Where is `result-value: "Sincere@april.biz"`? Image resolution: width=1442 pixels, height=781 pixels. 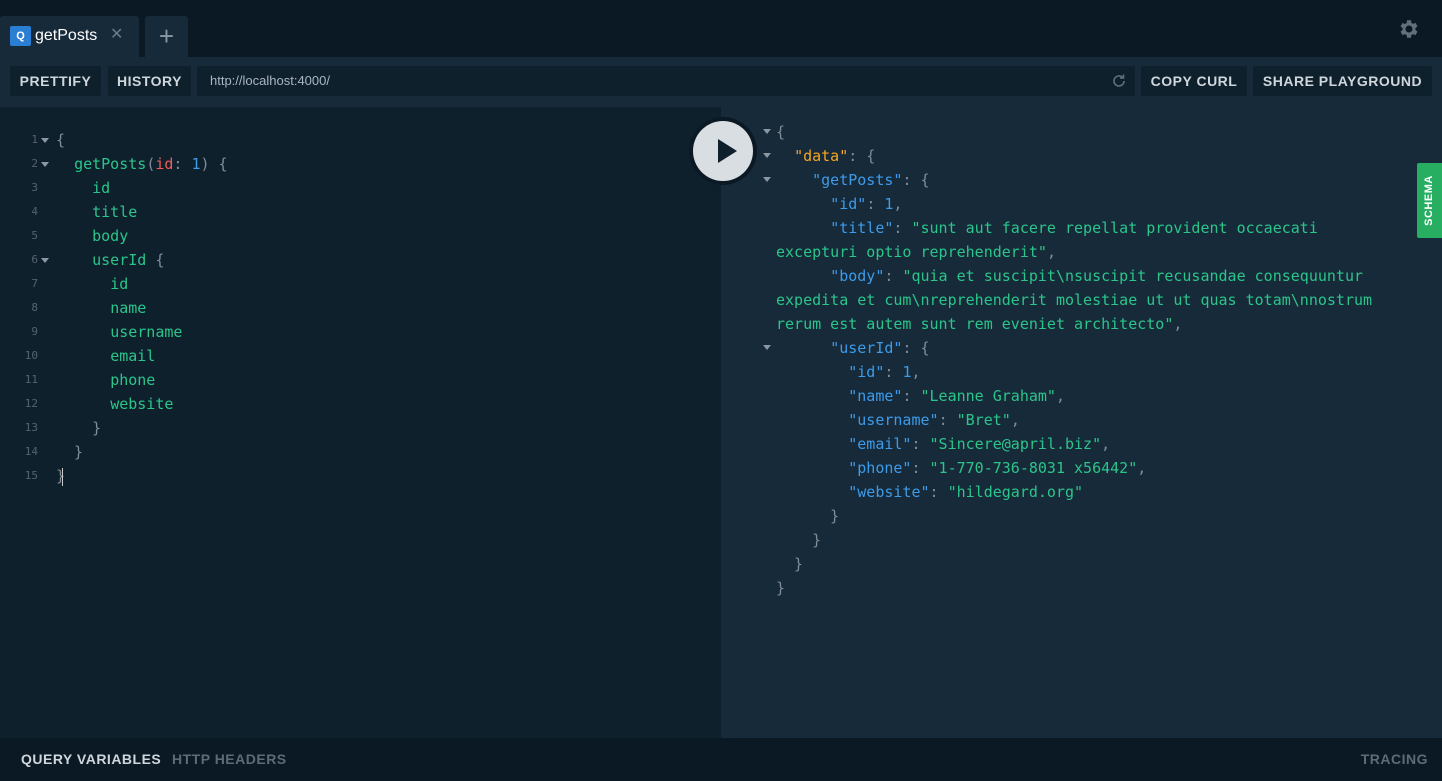
result-value: "Sincere@april.biz" is located at coordinates (1015, 444).